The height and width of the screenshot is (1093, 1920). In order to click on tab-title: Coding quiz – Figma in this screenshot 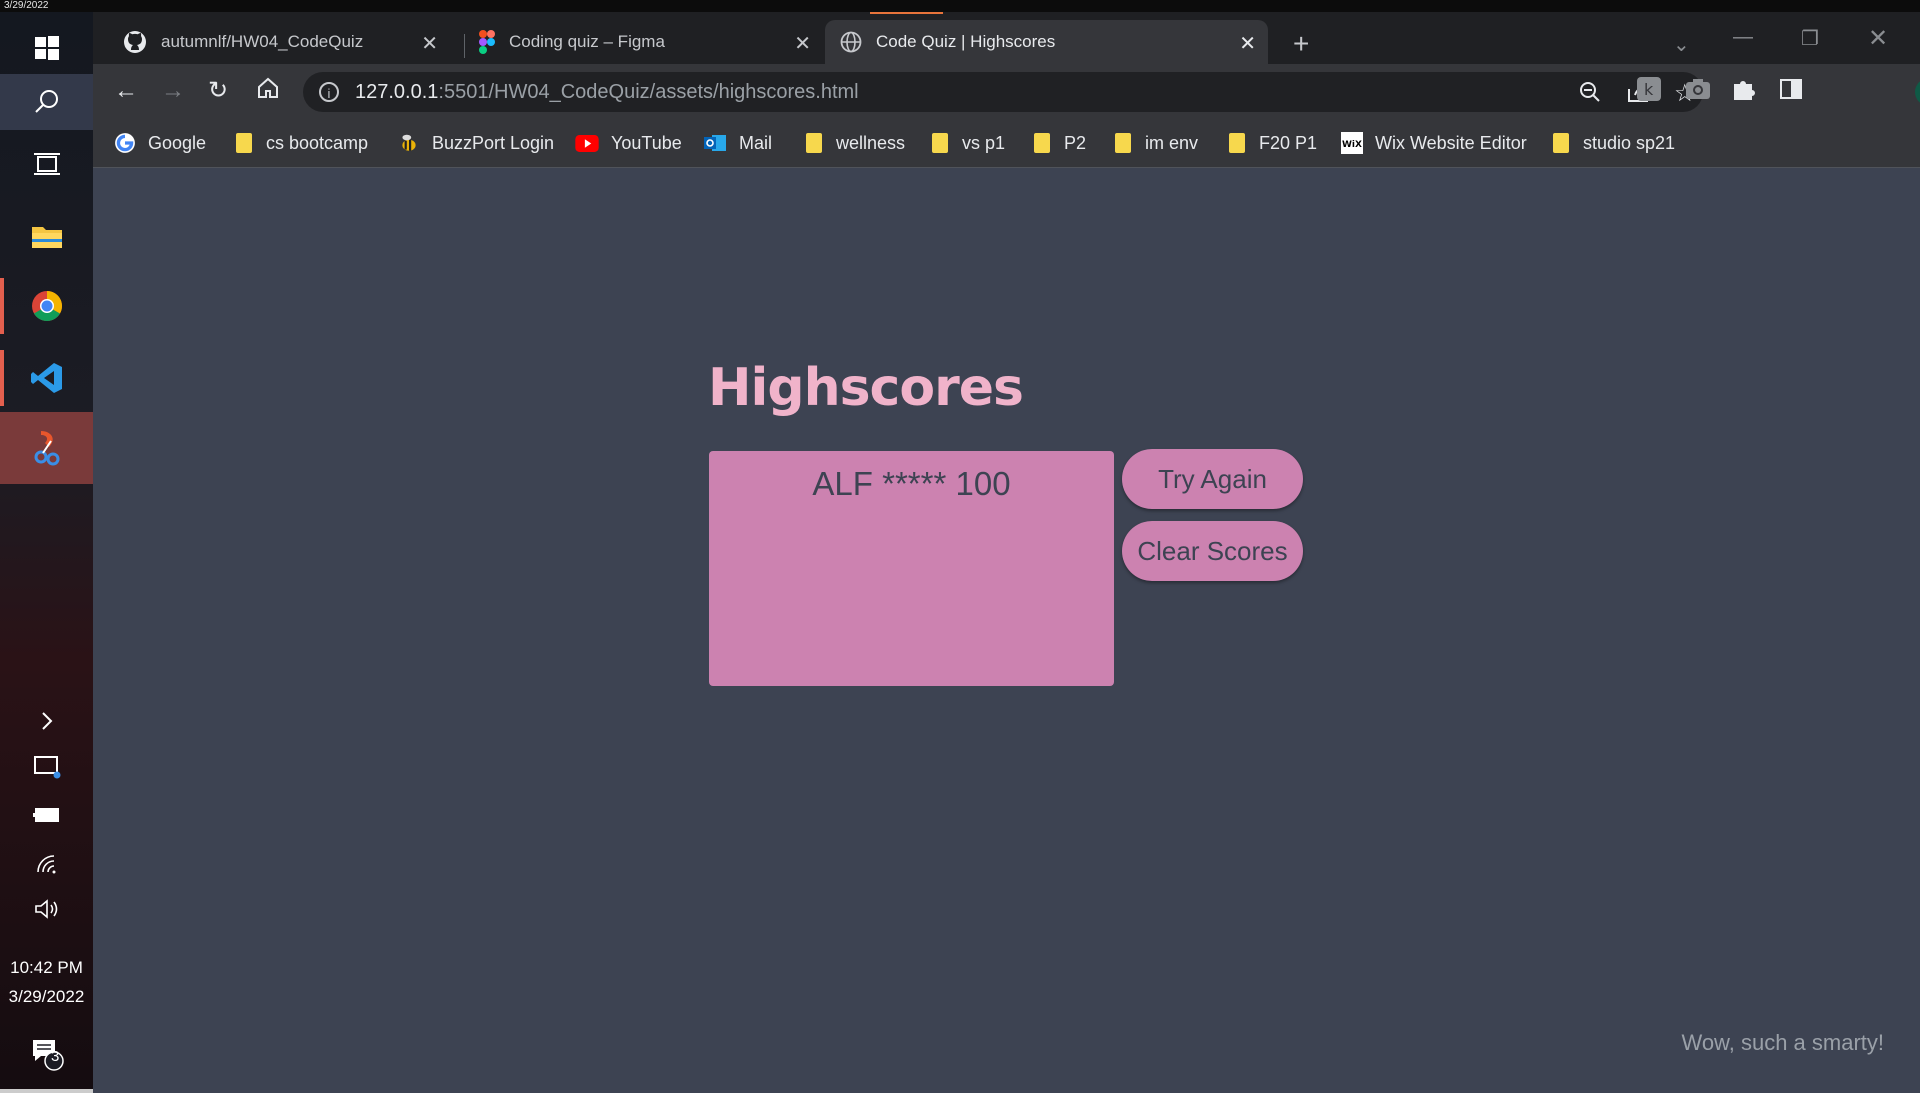, I will do `click(587, 41)`.